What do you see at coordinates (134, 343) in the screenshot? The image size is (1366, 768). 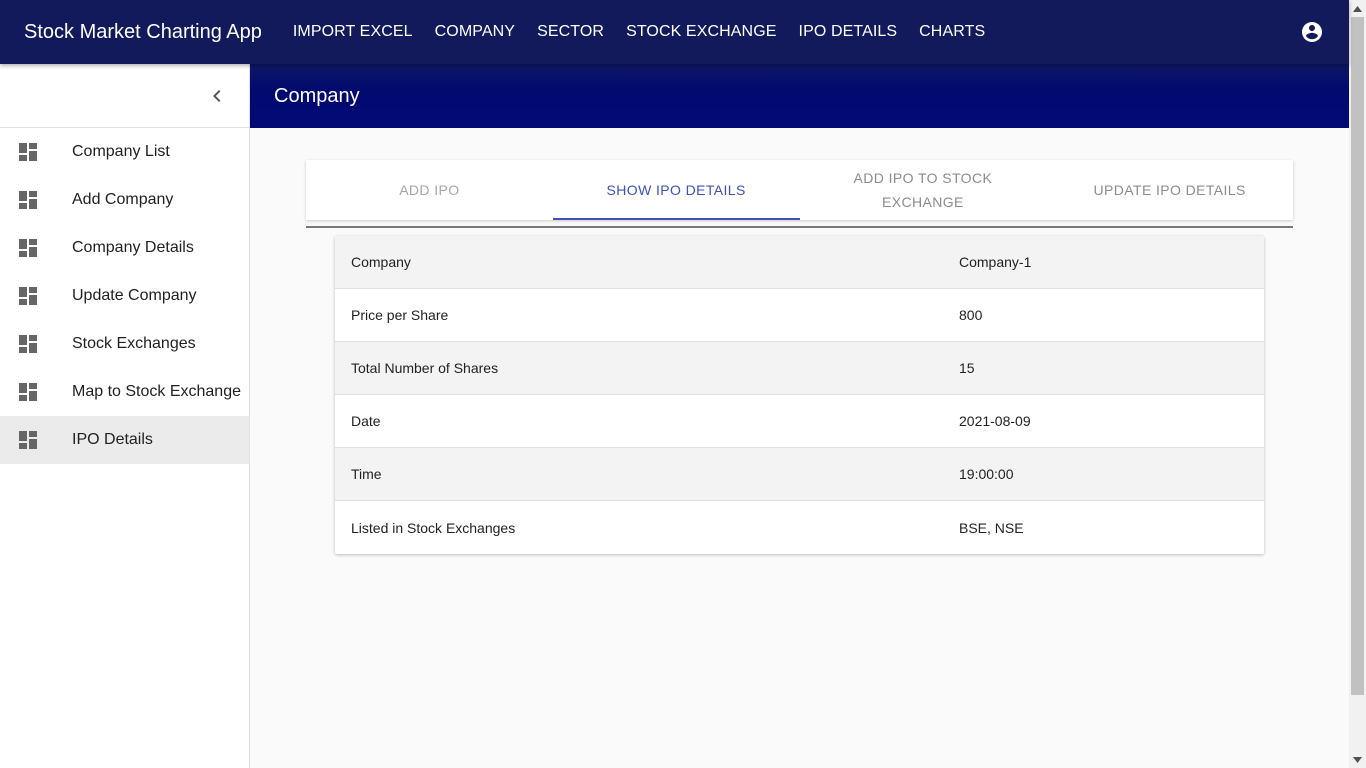 I see `sidebar-item-label: Stock Exchanges` at bounding box center [134, 343].